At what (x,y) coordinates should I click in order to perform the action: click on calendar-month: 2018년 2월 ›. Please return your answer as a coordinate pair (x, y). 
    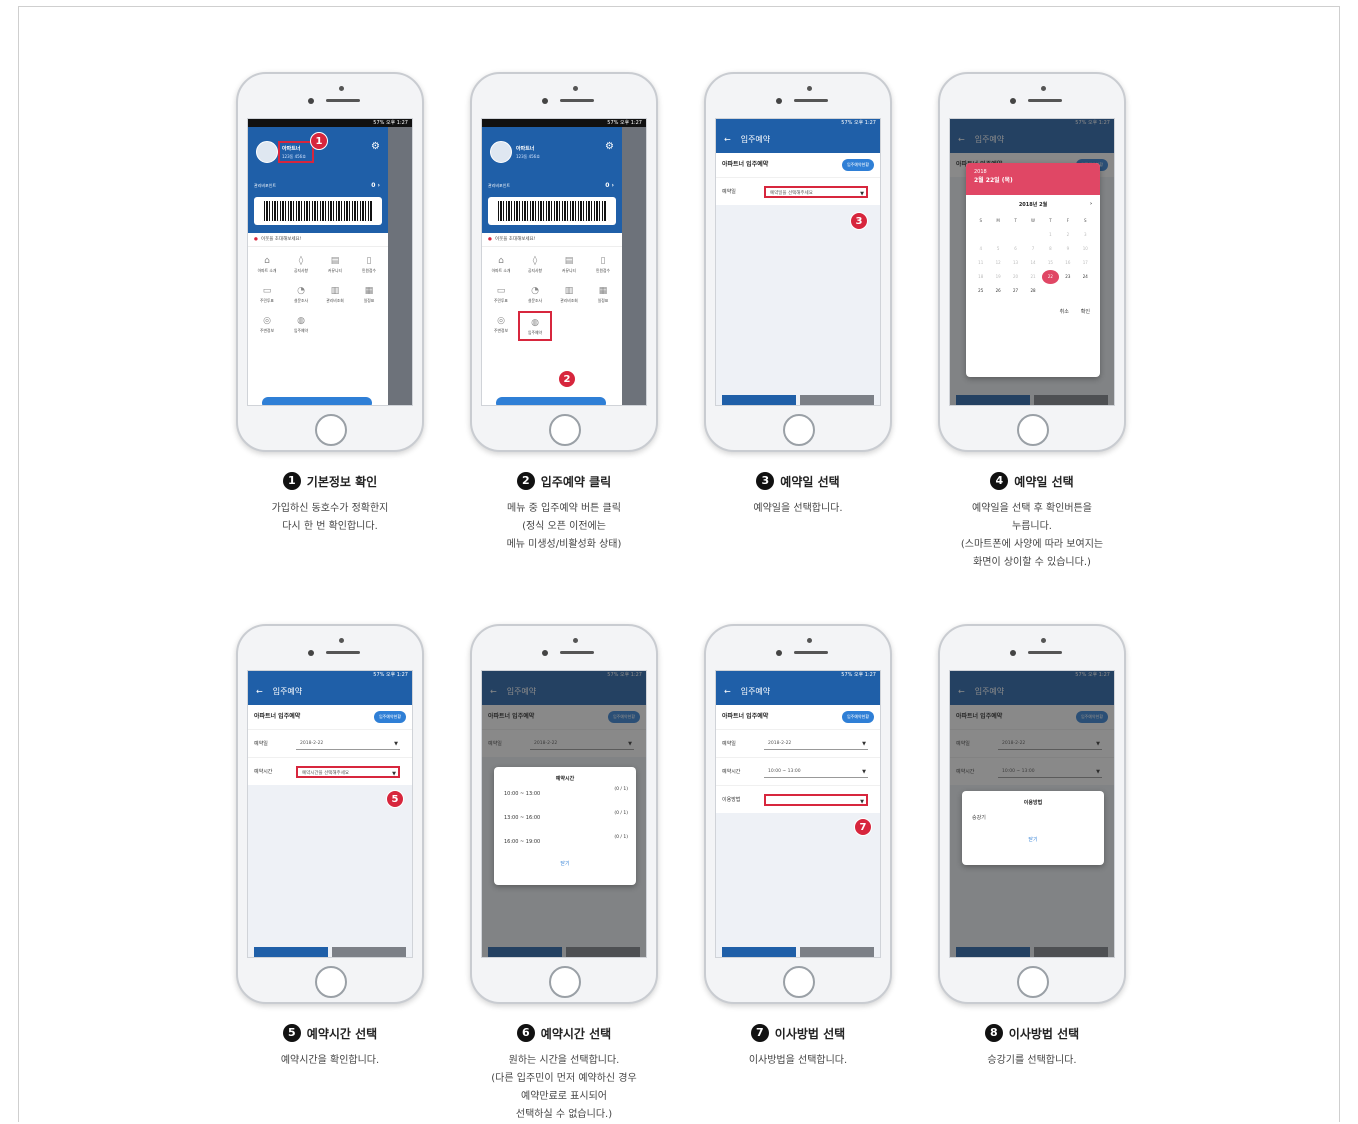
    Looking at the image, I should click on (1055, 204).